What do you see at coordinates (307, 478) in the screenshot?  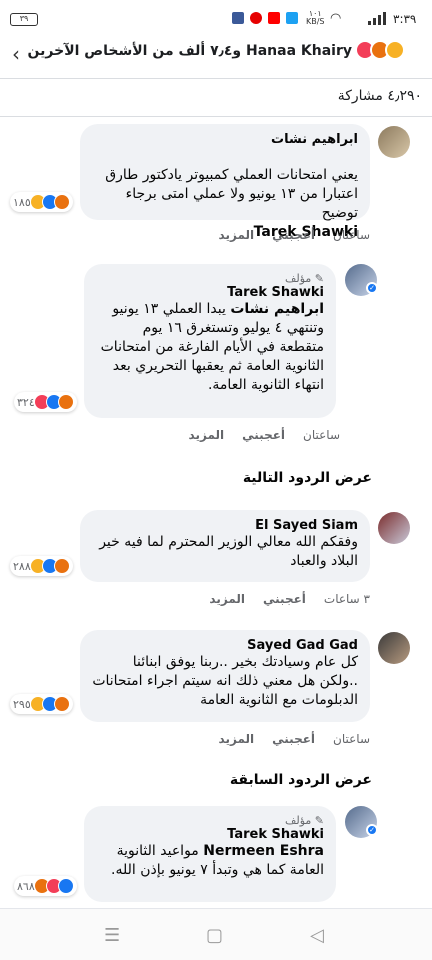 I see `view-next-replies-link: عرض الردود التالية` at bounding box center [307, 478].